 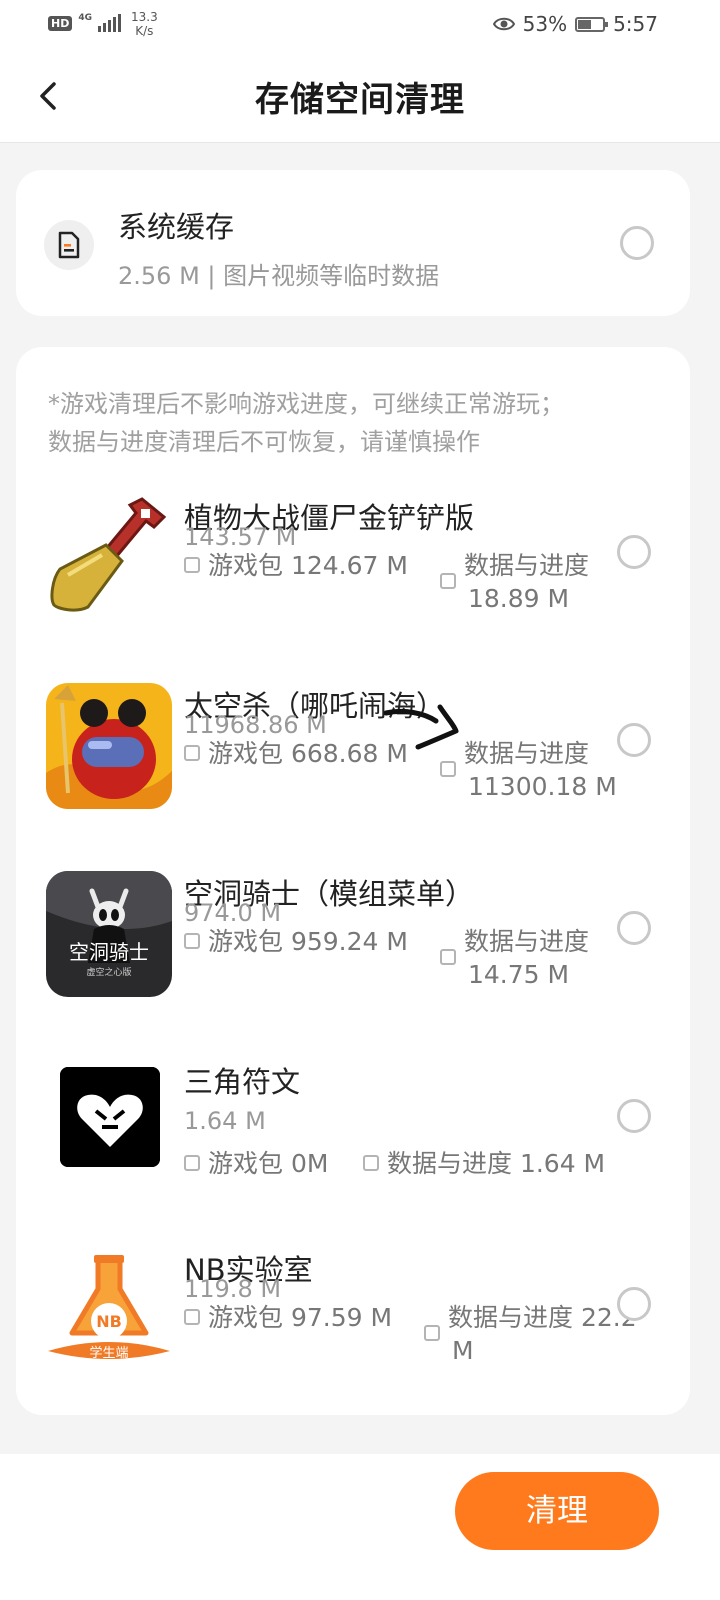 What do you see at coordinates (144, 31) in the screenshot?
I see `speed-unit: K/s` at bounding box center [144, 31].